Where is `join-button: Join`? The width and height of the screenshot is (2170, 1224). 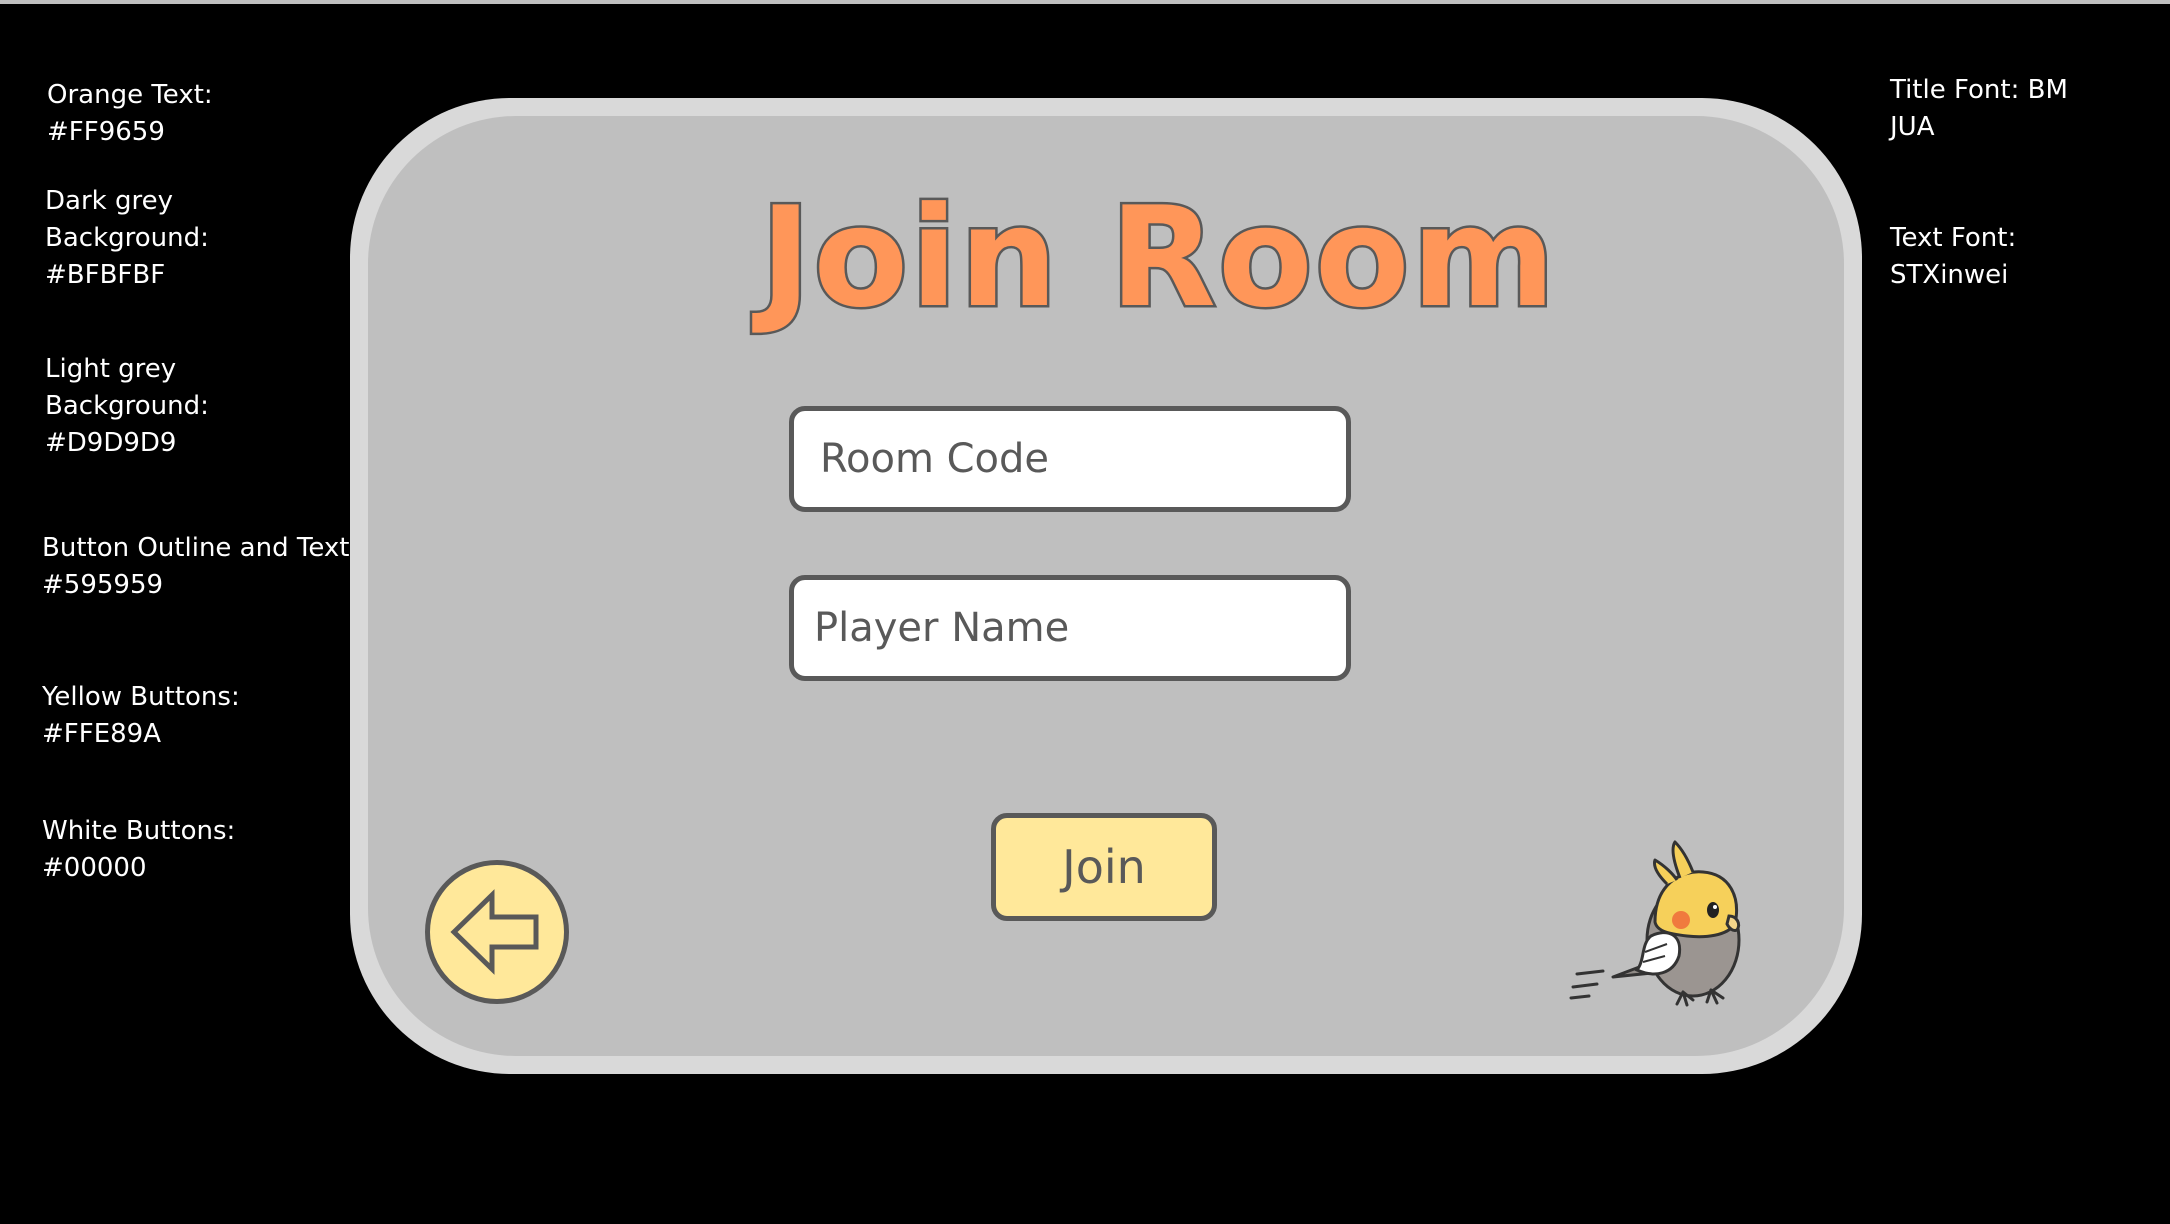 join-button: Join is located at coordinates (1104, 867).